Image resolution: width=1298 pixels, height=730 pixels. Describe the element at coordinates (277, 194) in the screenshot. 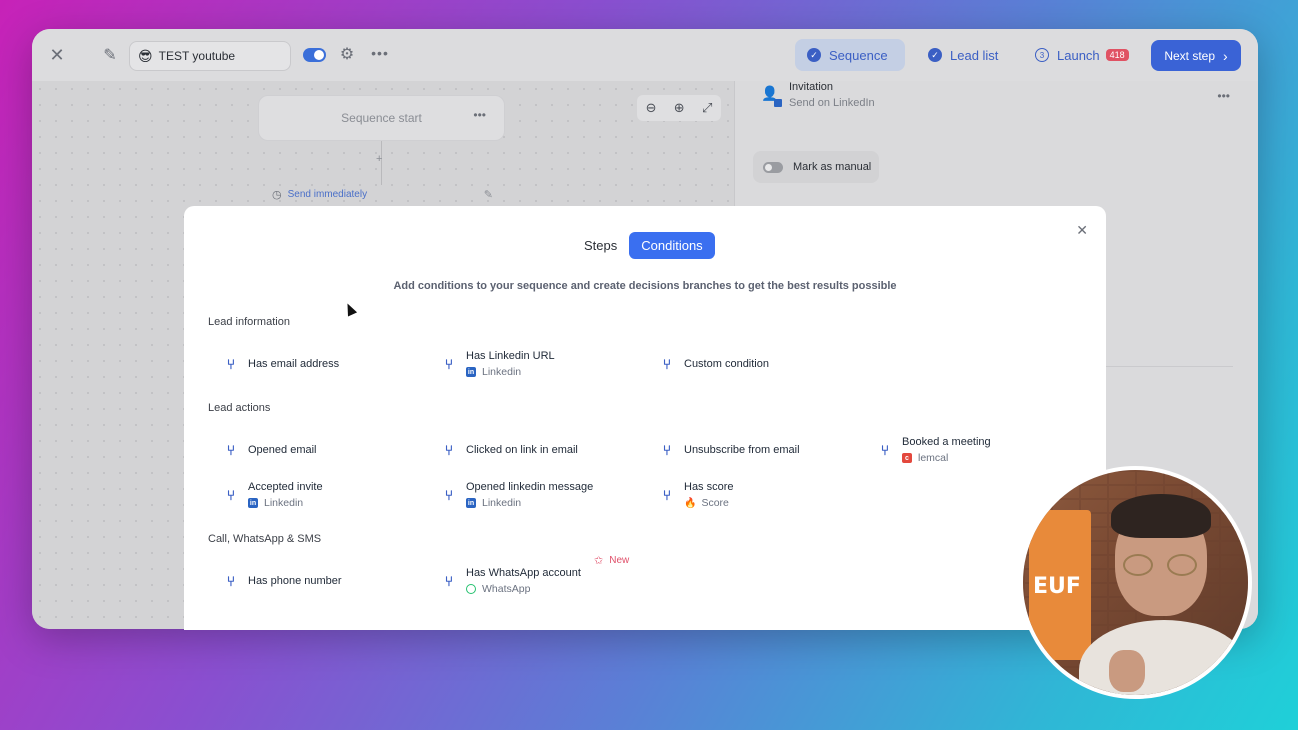

I see `clock-icon: ◷` at that location.